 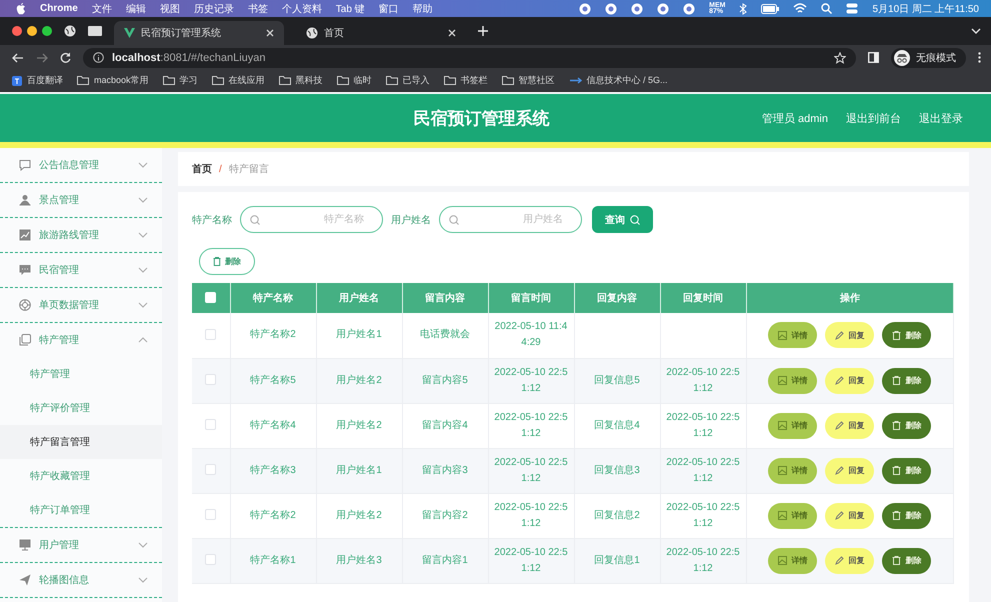 What do you see at coordinates (32, 31) in the screenshot?
I see `window-controls-icon` at bounding box center [32, 31].